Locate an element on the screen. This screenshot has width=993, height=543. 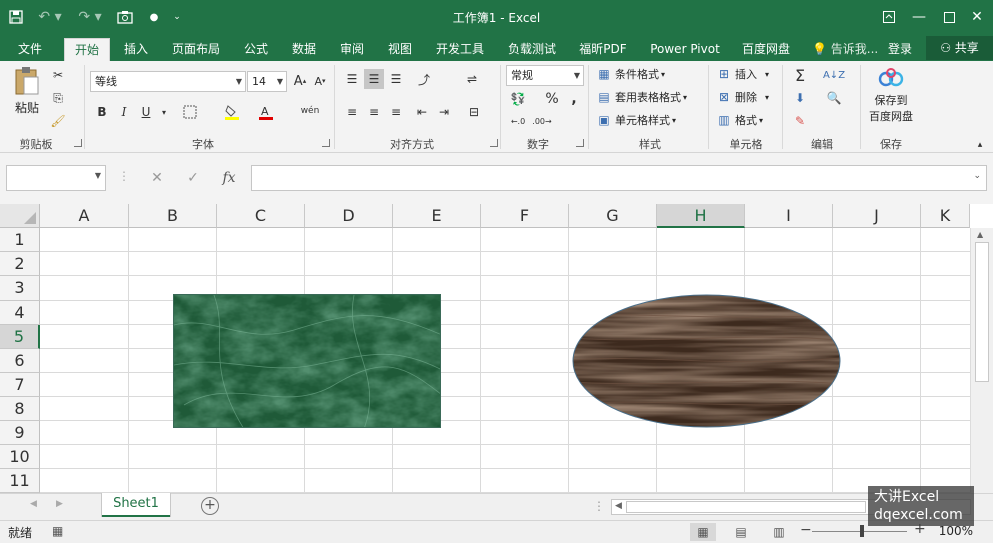
column-header-c: C is located at coordinates (261, 216).